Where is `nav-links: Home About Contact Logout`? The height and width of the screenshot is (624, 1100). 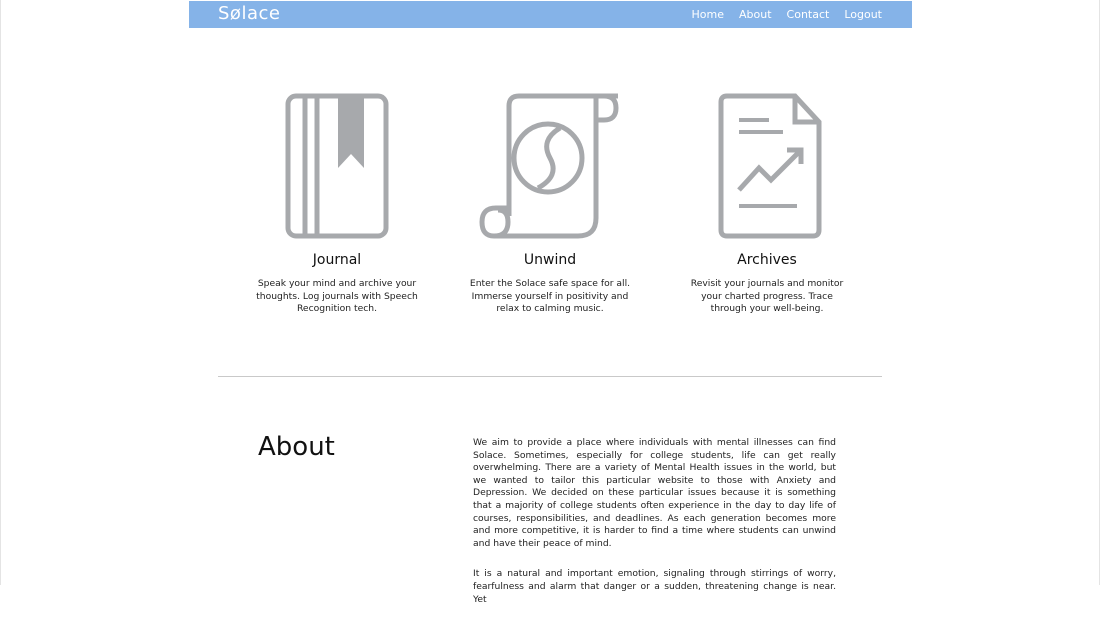 nav-links: Home About Contact Logout is located at coordinates (787, 14).